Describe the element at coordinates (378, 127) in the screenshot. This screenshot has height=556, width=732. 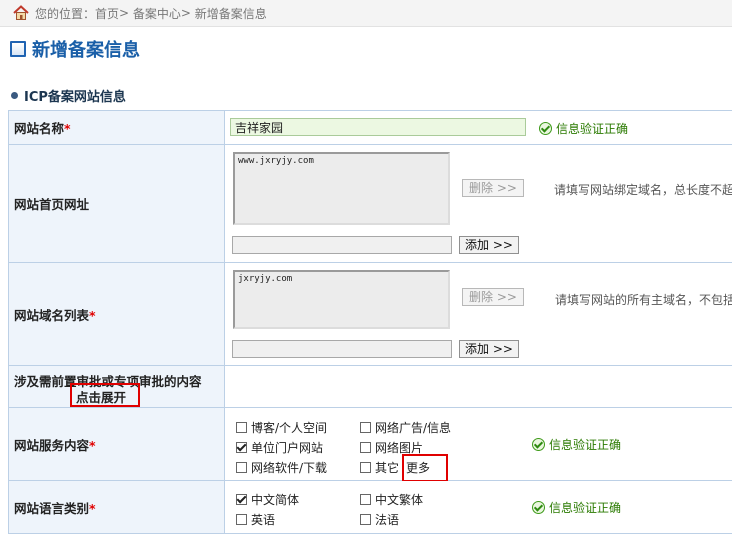
I see `site-name-input: 吉祥家园` at that location.